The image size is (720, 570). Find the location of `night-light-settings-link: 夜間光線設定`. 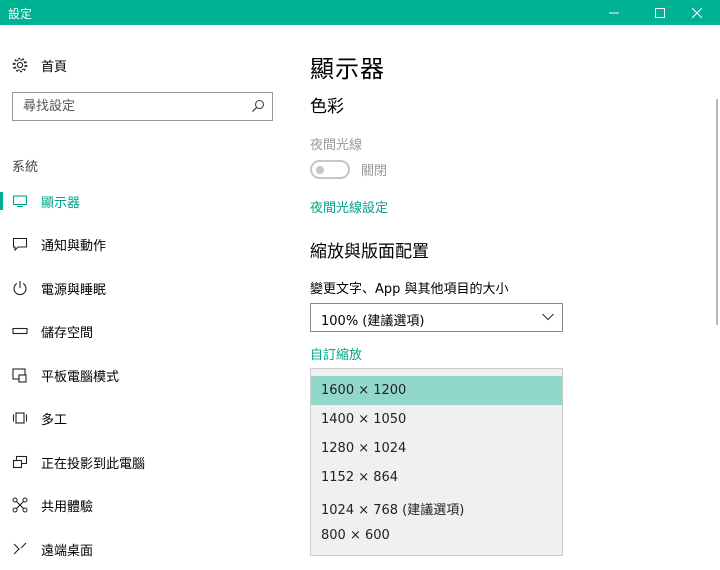

night-light-settings-link: 夜間光線設定 is located at coordinates (349, 206).